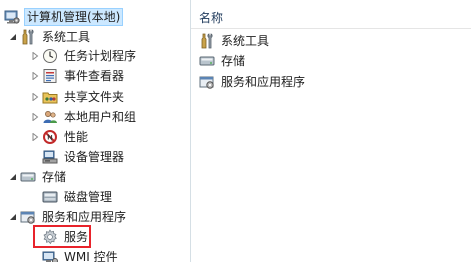 The image size is (471, 262). What do you see at coordinates (76, 137) in the screenshot?
I see `tree-item-label: 性能` at bounding box center [76, 137].